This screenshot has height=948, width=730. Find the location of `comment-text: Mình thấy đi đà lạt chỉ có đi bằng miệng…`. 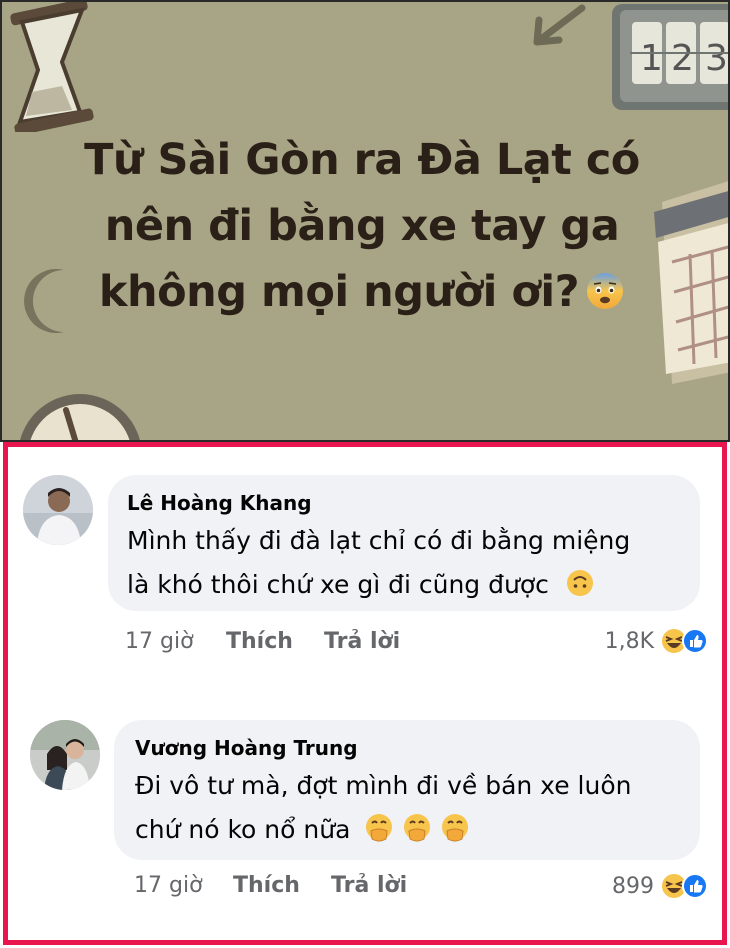

comment-text: Mình thấy đi đà lạt chỉ có đi bằng miệng… is located at coordinates (378, 563).